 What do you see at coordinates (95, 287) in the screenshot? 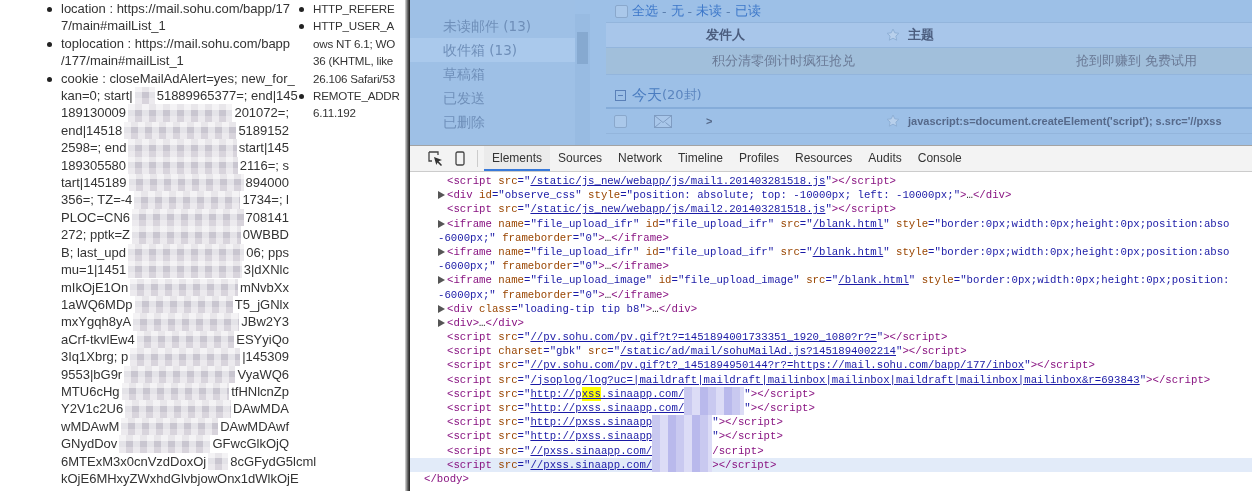
I see `list-text: mIkOjE1On` at bounding box center [95, 287].